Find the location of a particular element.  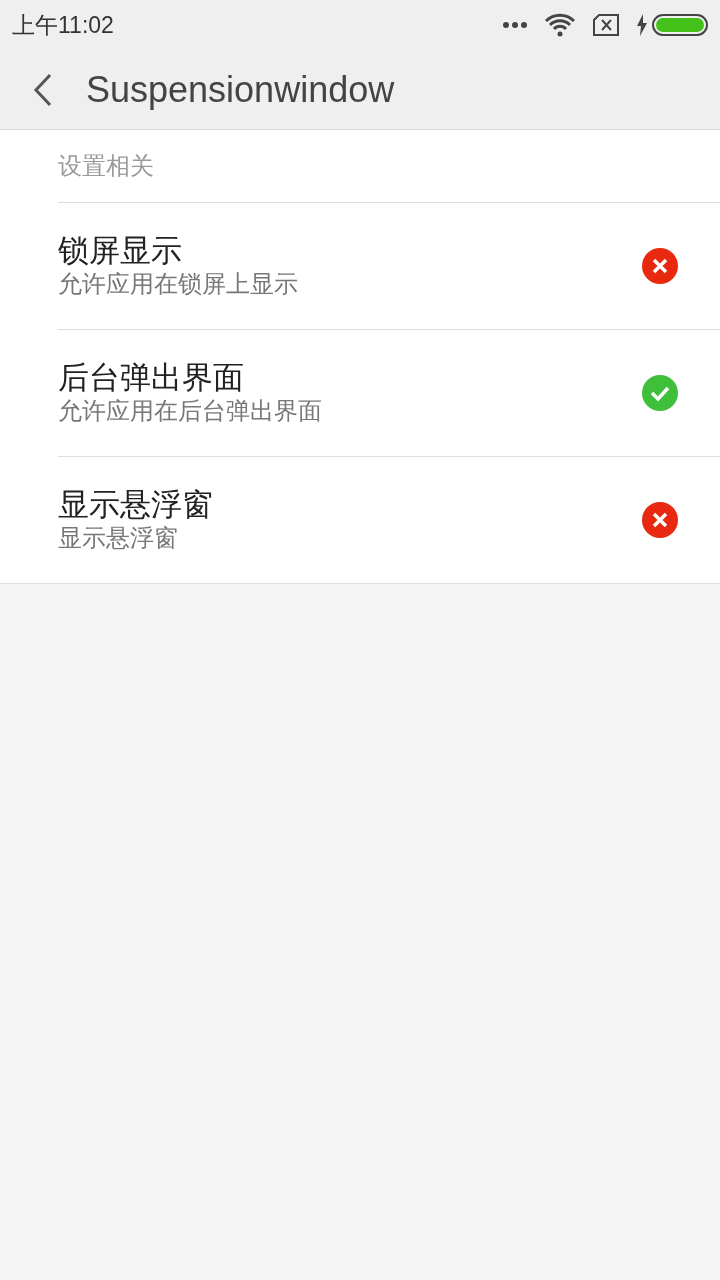

sim-icon is located at coordinates (606, 25).